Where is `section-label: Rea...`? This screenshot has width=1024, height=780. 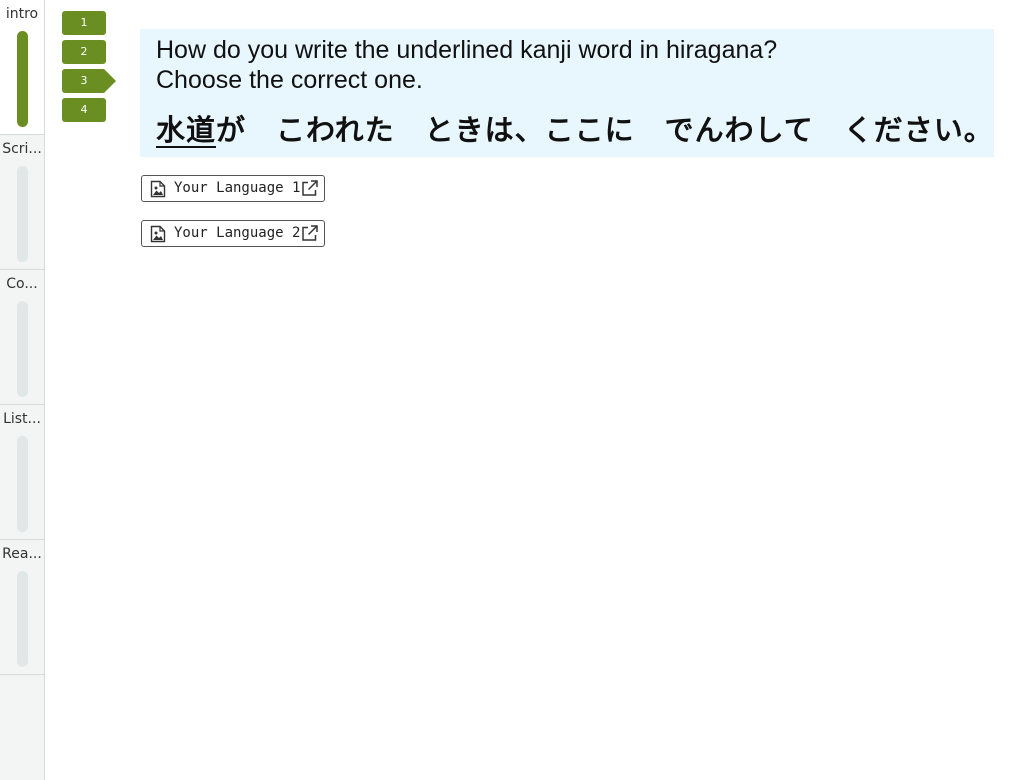
section-label: Rea... is located at coordinates (22, 554).